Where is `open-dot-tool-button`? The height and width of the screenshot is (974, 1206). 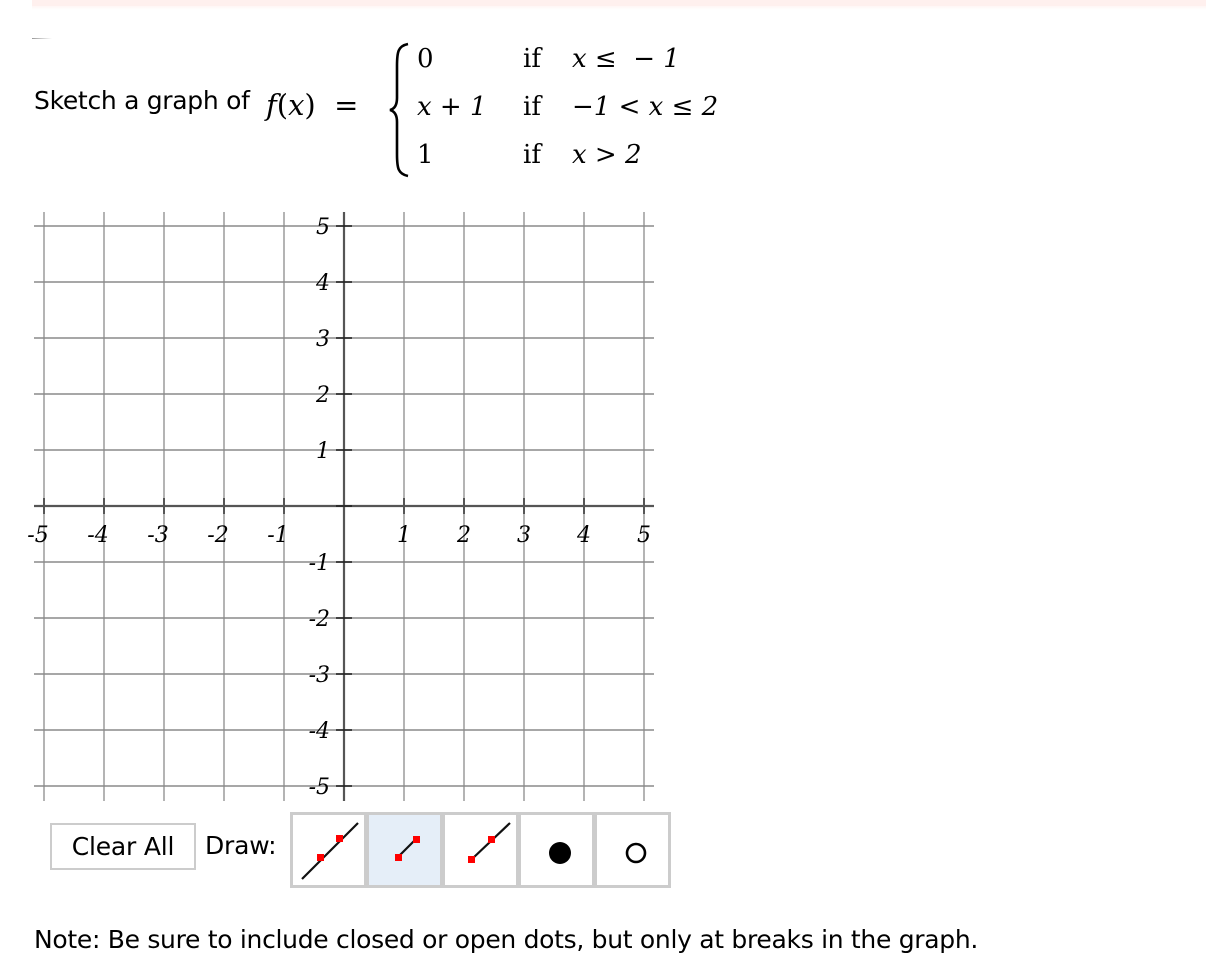 open-dot-tool-button is located at coordinates (632, 850).